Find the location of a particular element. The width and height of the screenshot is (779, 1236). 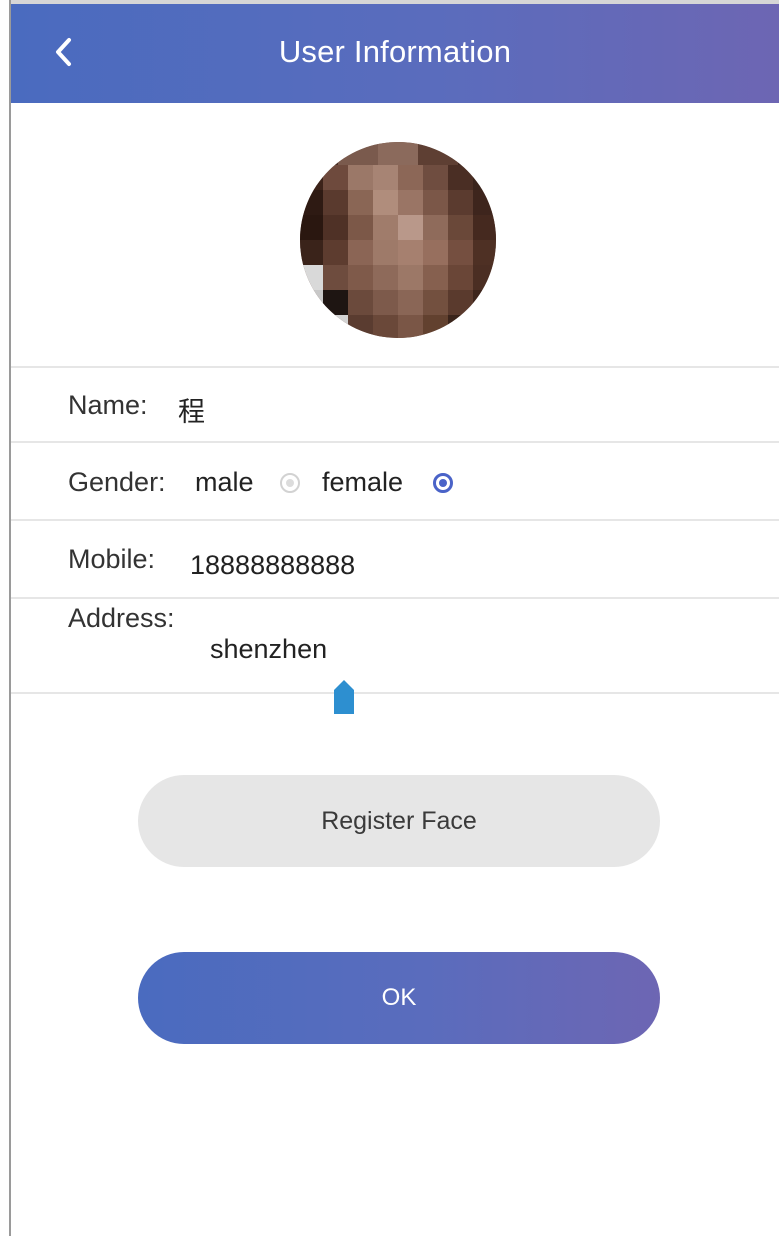

ok-label: OK is located at coordinates (399, 997).